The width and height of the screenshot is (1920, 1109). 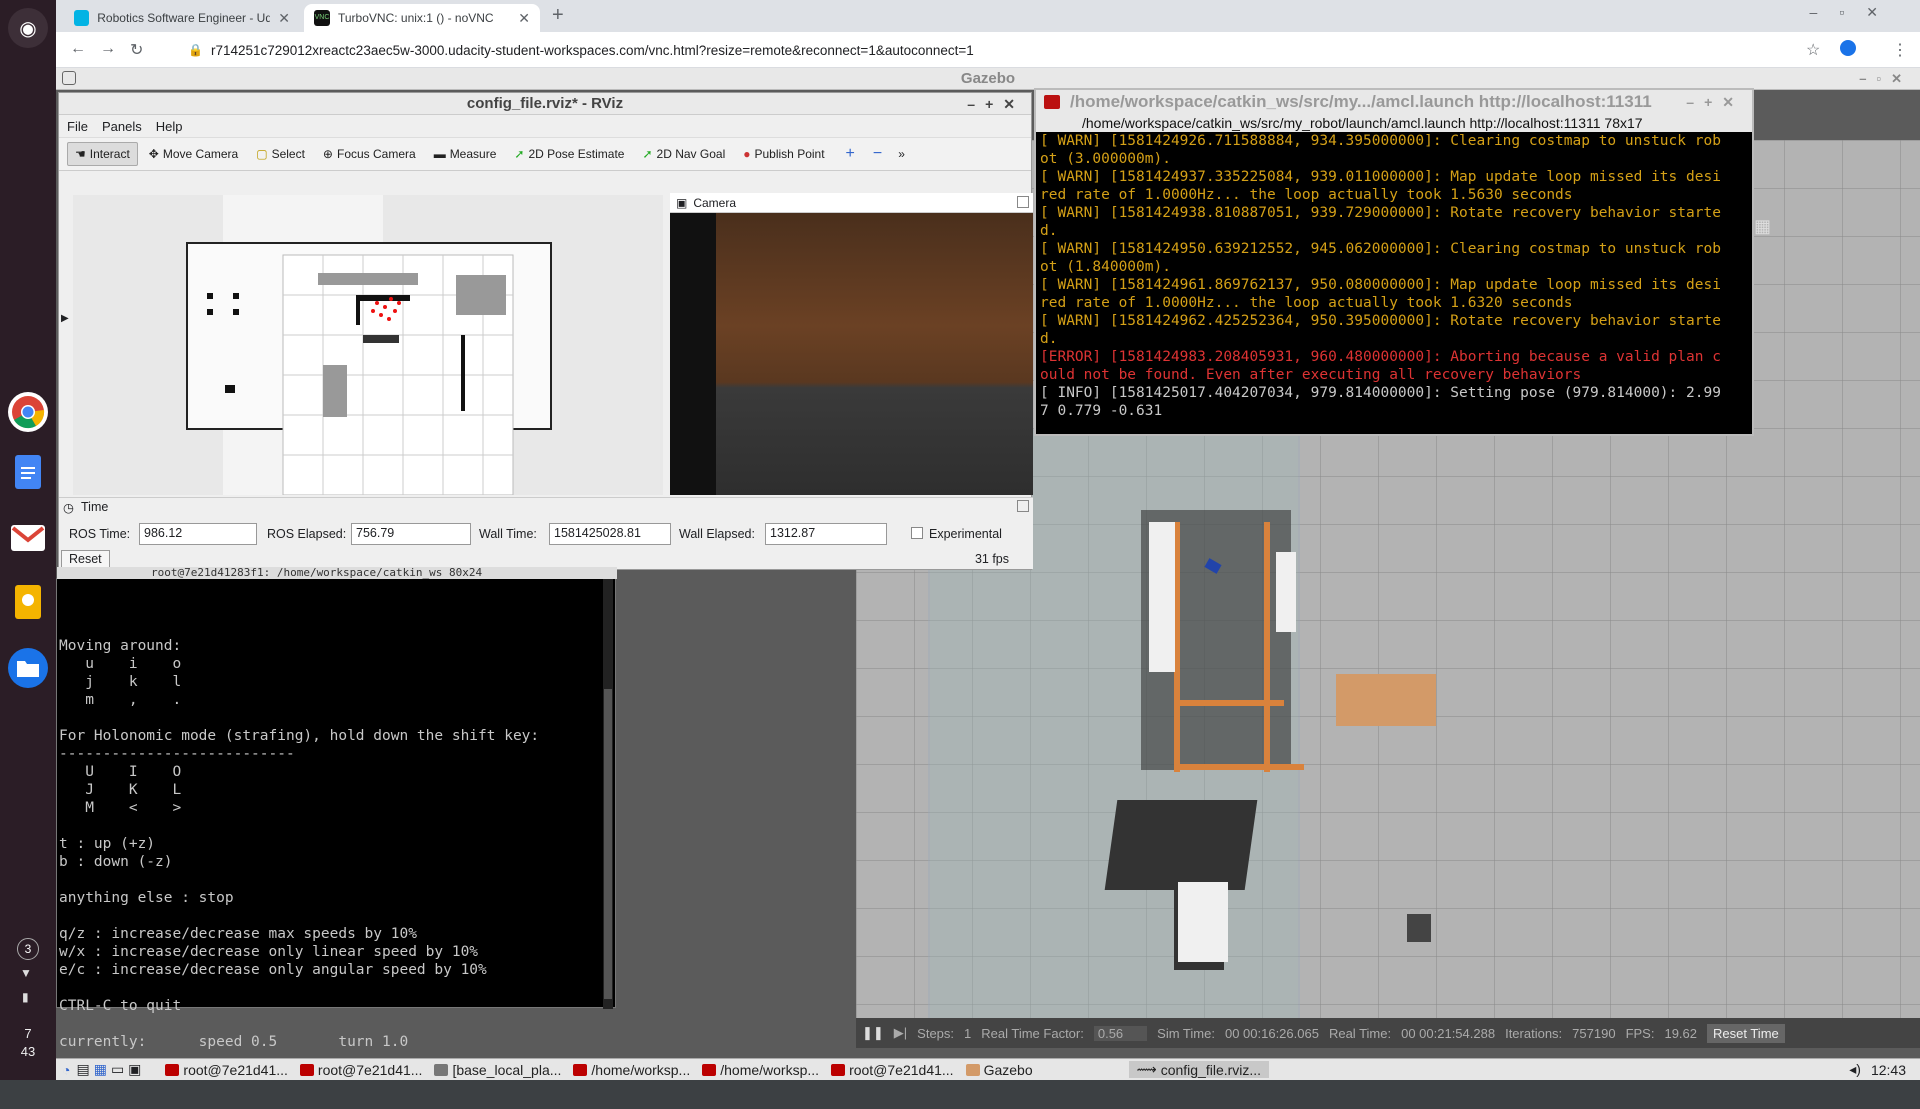 What do you see at coordinates (1120, 1033) in the screenshot?
I see `rtf-value: 0.56` at bounding box center [1120, 1033].